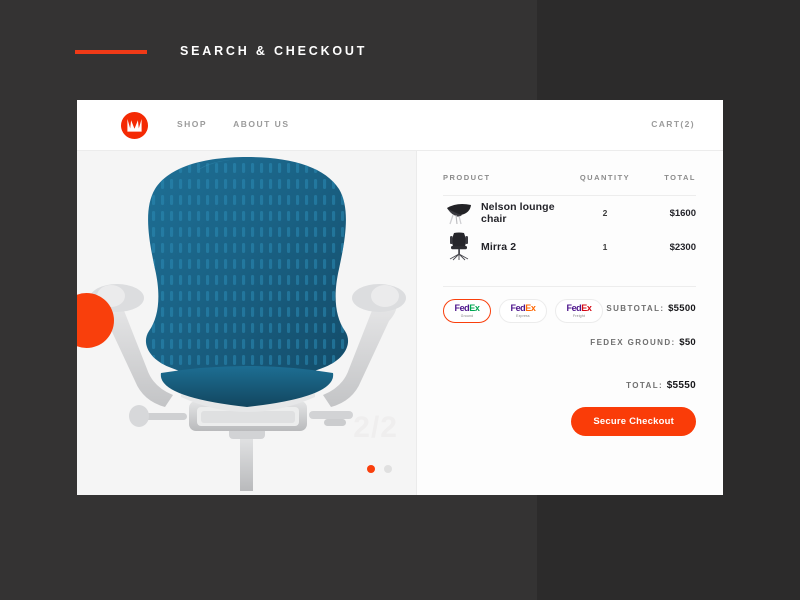 The height and width of the screenshot is (600, 800). Describe the element at coordinates (467, 177) in the screenshot. I see `column-header-product: PRODUCT` at that location.